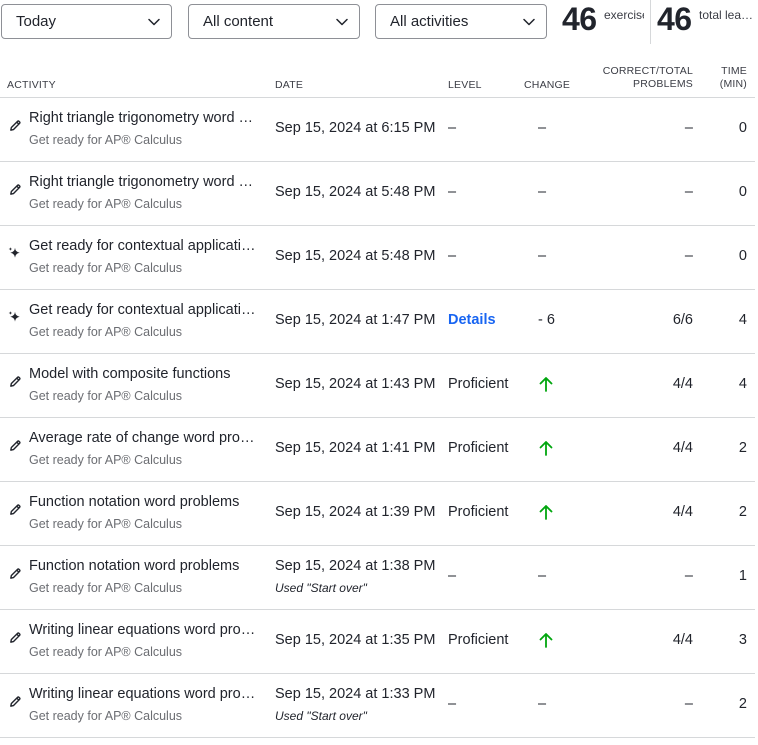 The width and height of the screenshot is (758, 745). Describe the element at coordinates (742, 640) in the screenshot. I see `time-value: 3` at that location.